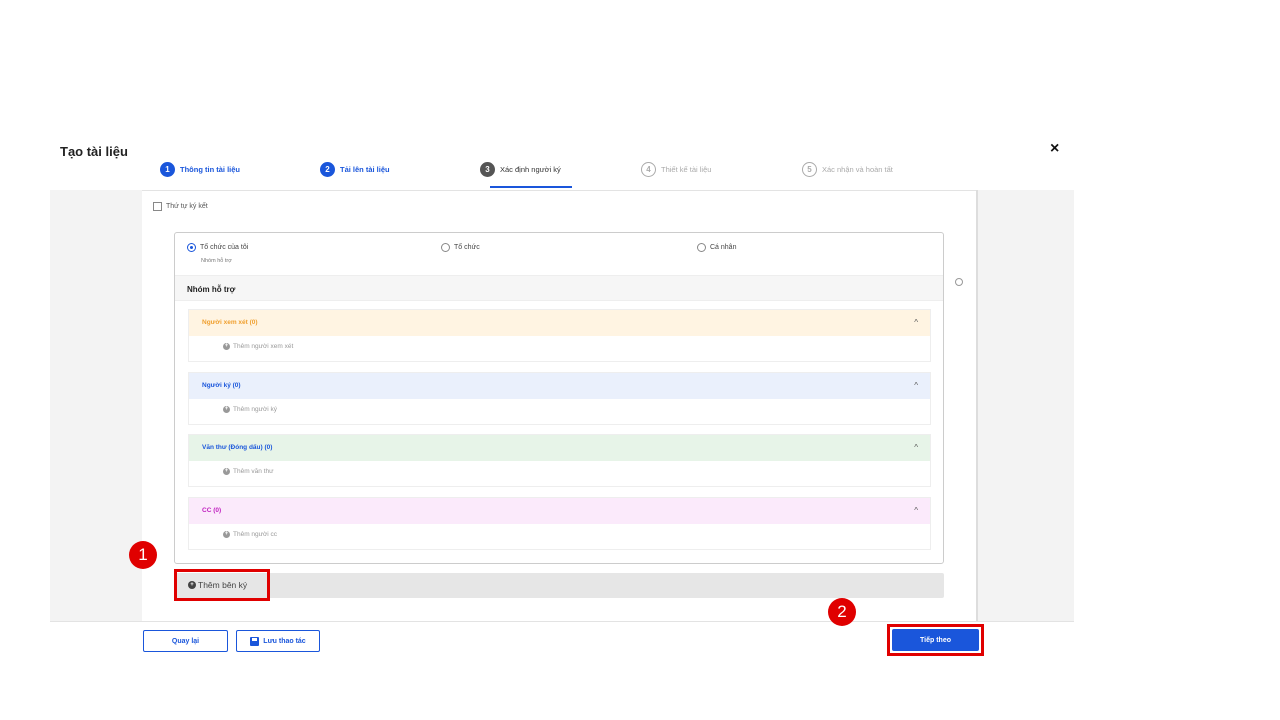 This screenshot has width=1280, height=720. What do you see at coordinates (221, 385) in the screenshot?
I see `section-label: Người ký (0)` at bounding box center [221, 385].